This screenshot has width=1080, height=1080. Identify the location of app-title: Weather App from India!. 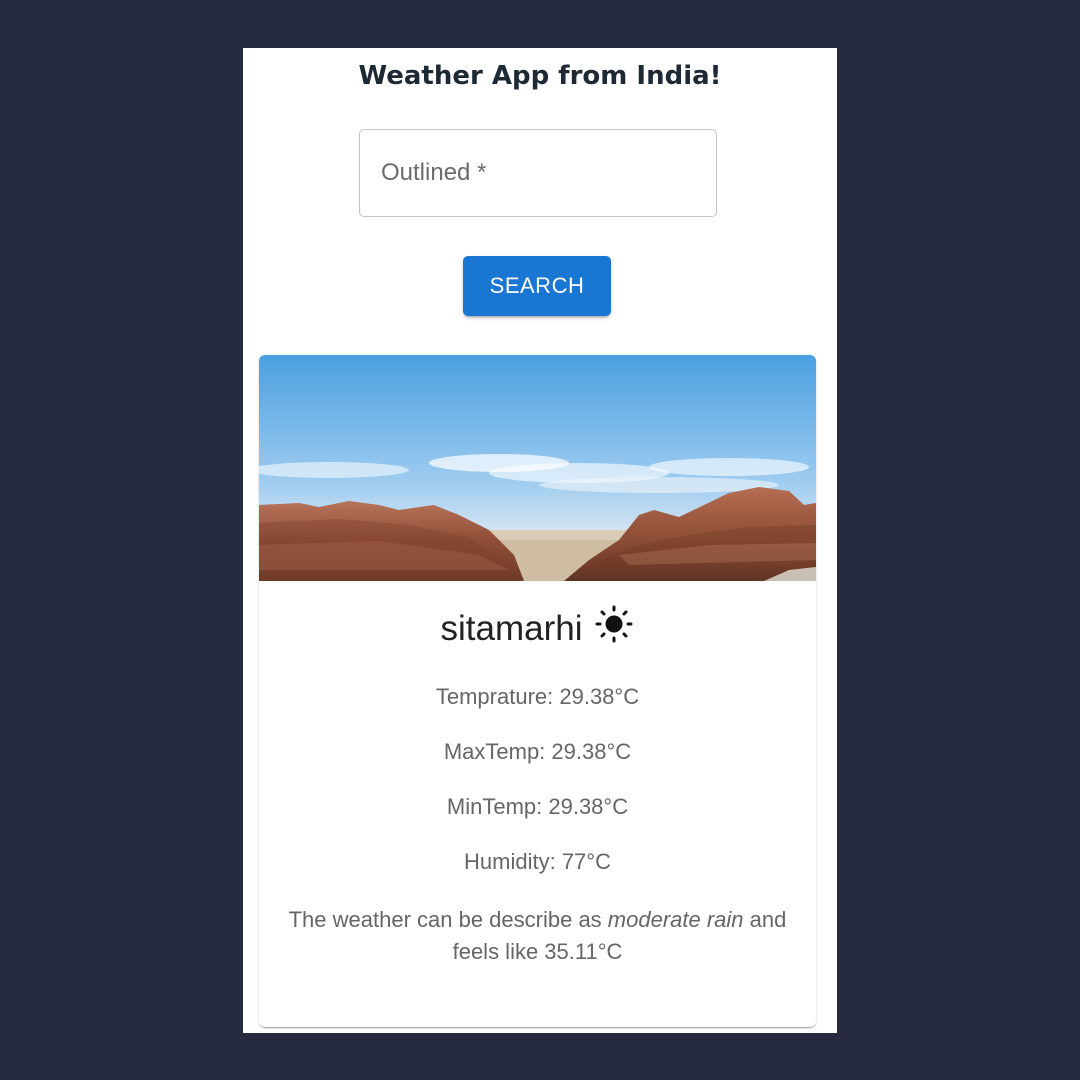
(540, 76).